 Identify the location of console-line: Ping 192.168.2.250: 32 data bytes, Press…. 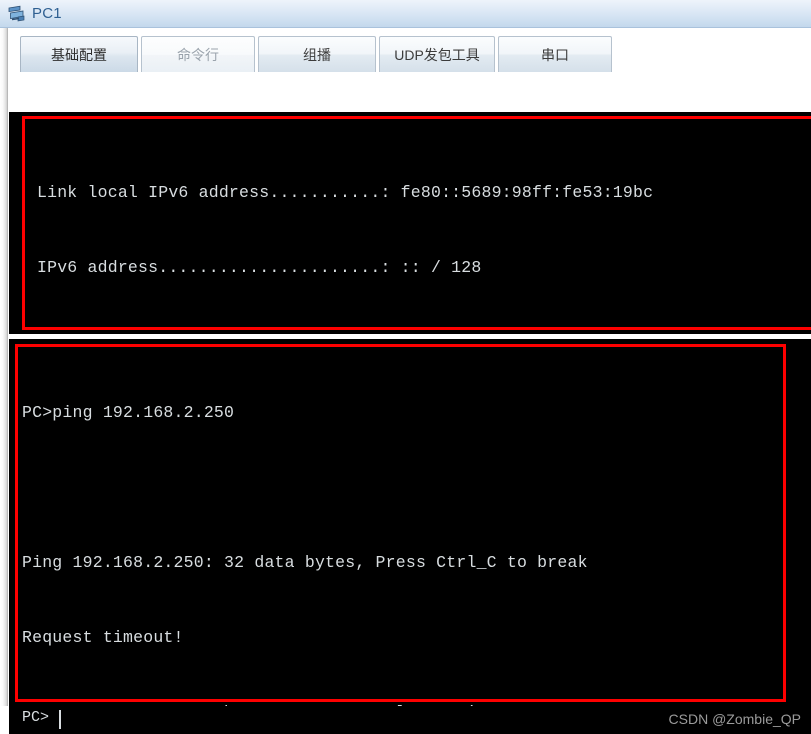
(305, 562).